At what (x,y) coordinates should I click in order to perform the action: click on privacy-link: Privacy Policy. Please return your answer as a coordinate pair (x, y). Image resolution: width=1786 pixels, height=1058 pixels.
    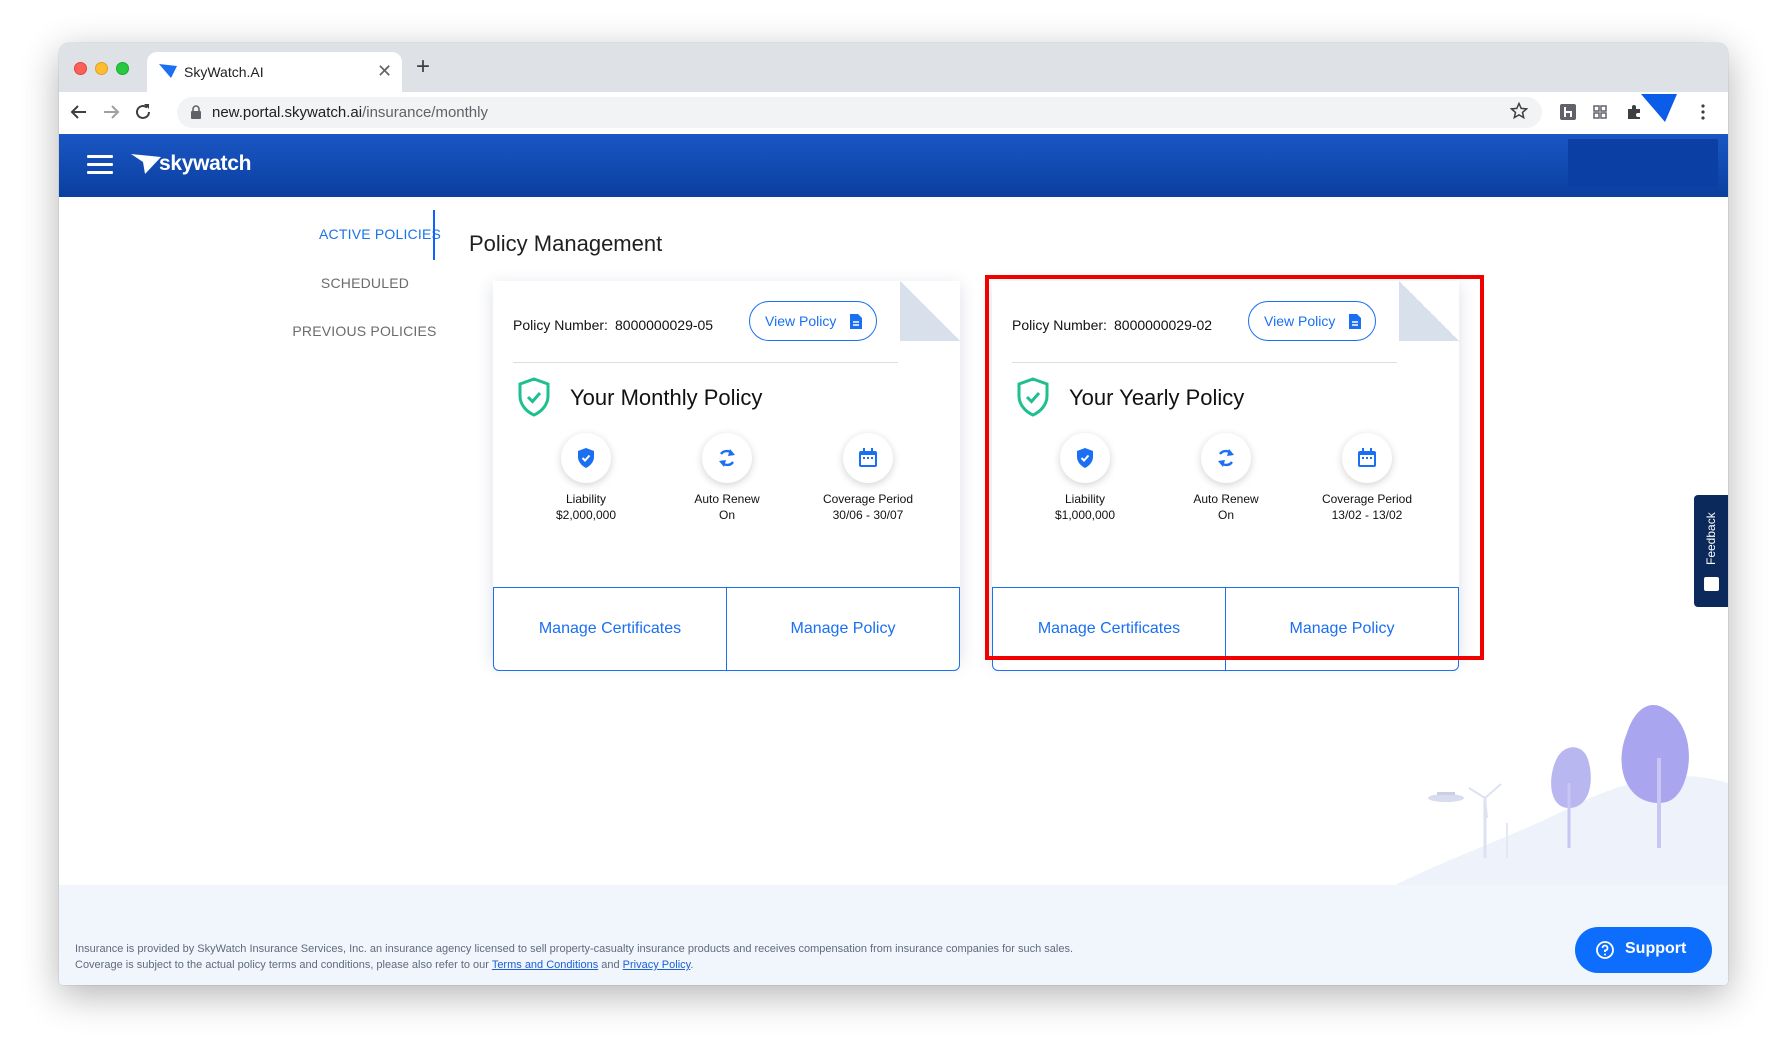
    Looking at the image, I should click on (657, 965).